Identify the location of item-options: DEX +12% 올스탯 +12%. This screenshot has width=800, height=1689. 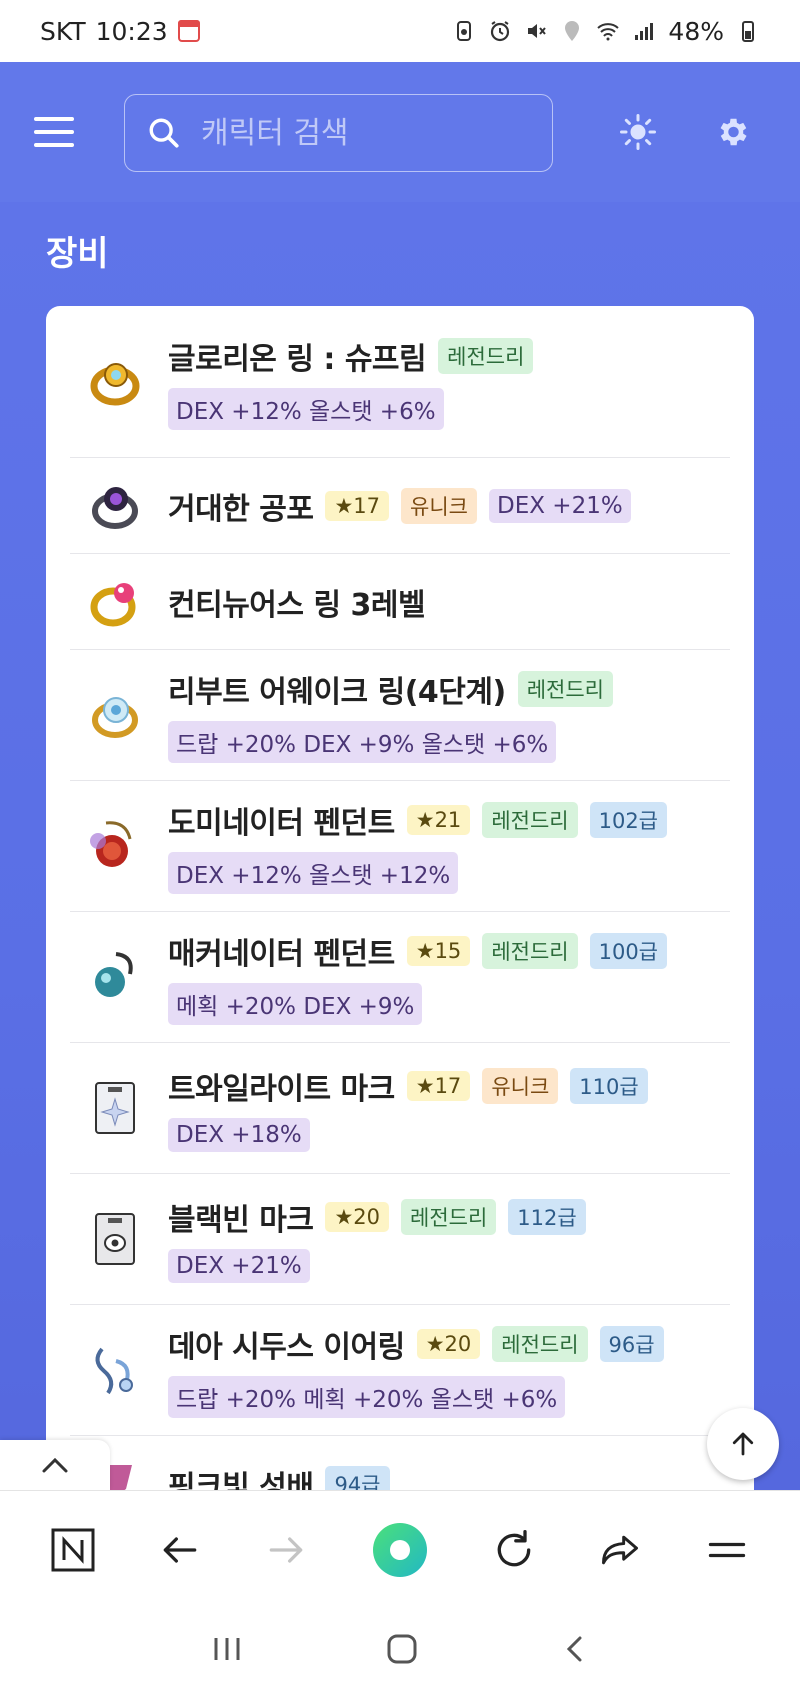
(313, 873).